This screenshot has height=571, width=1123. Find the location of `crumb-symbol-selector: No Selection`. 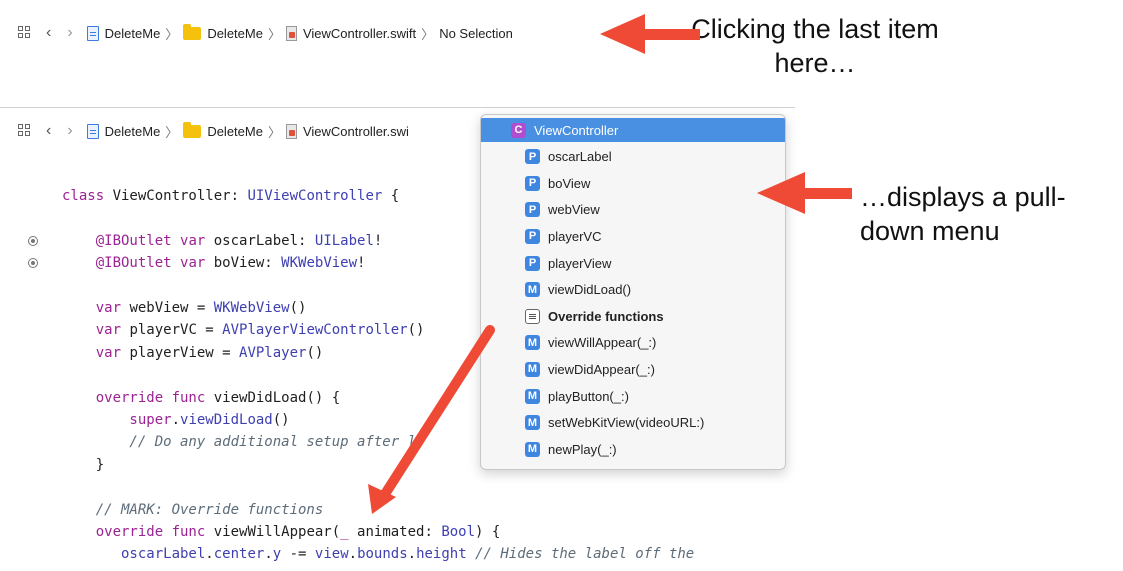

crumb-symbol-selector: No Selection is located at coordinates (476, 33).